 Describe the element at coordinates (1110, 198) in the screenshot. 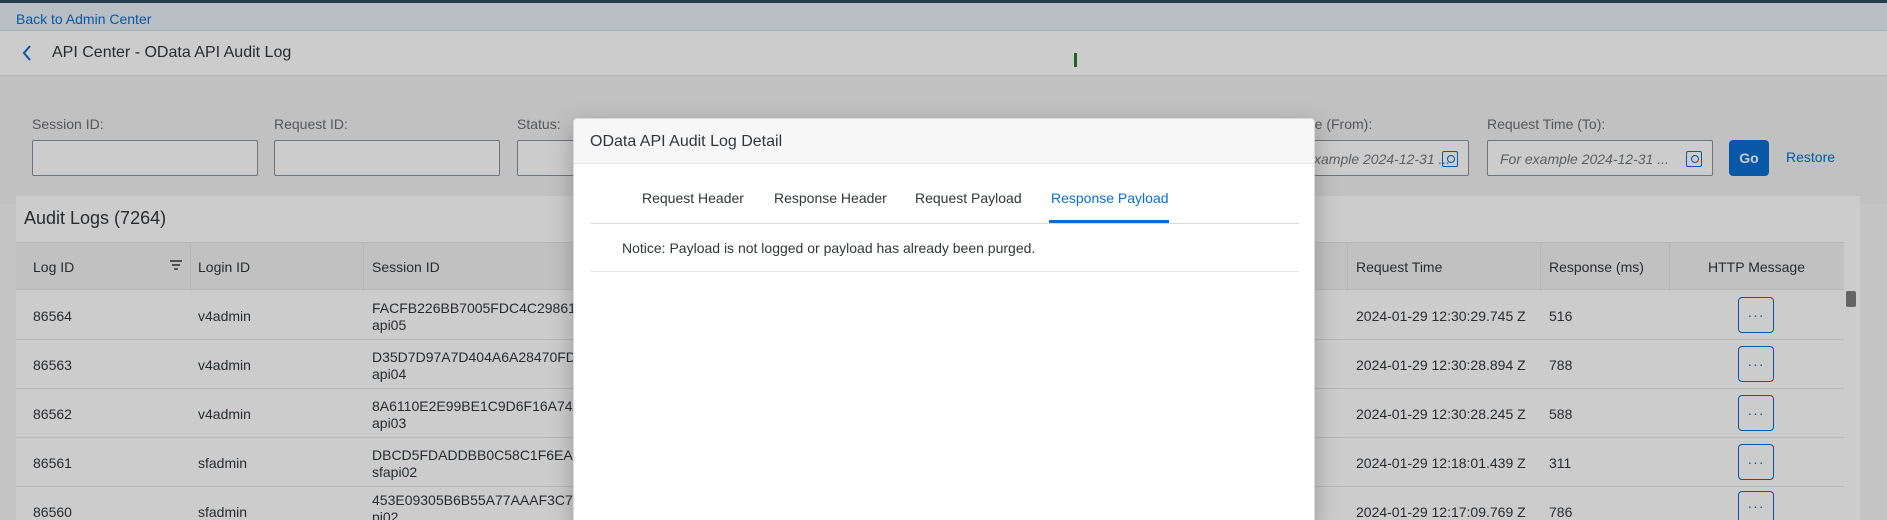

I see `tab-response-payload: Response Payload` at that location.